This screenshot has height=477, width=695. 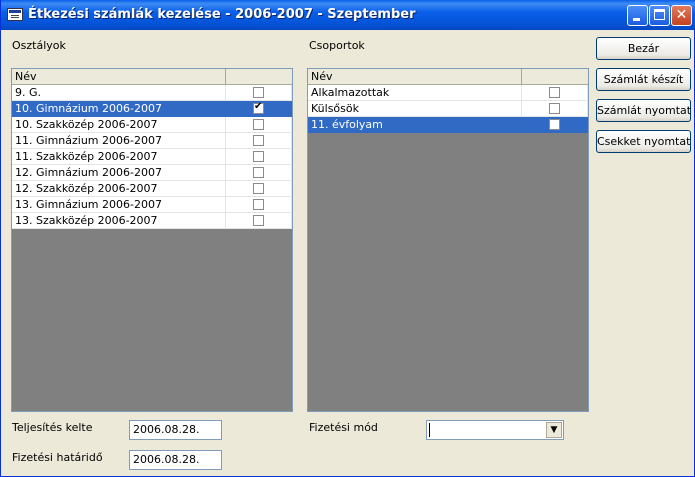 I want to click on print-checks-button: Csekket nyomtat, so click(x=643, y=141).